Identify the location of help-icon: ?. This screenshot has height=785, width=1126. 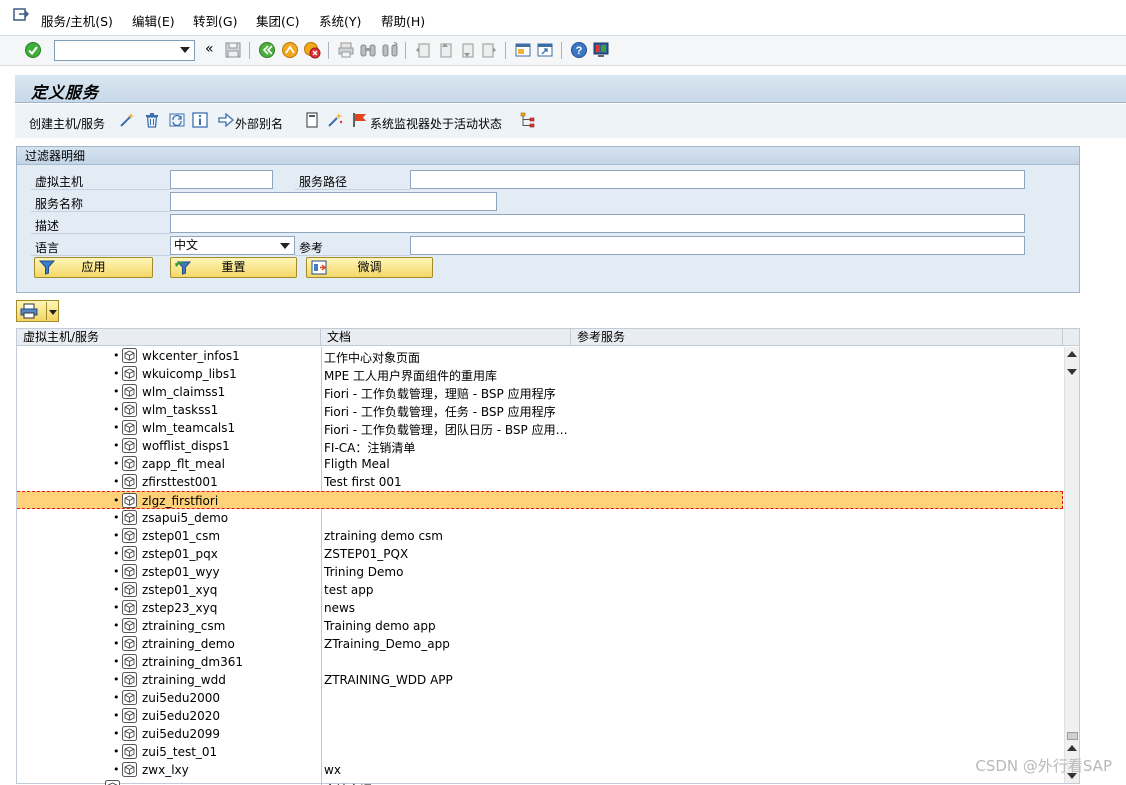
(579, 50).